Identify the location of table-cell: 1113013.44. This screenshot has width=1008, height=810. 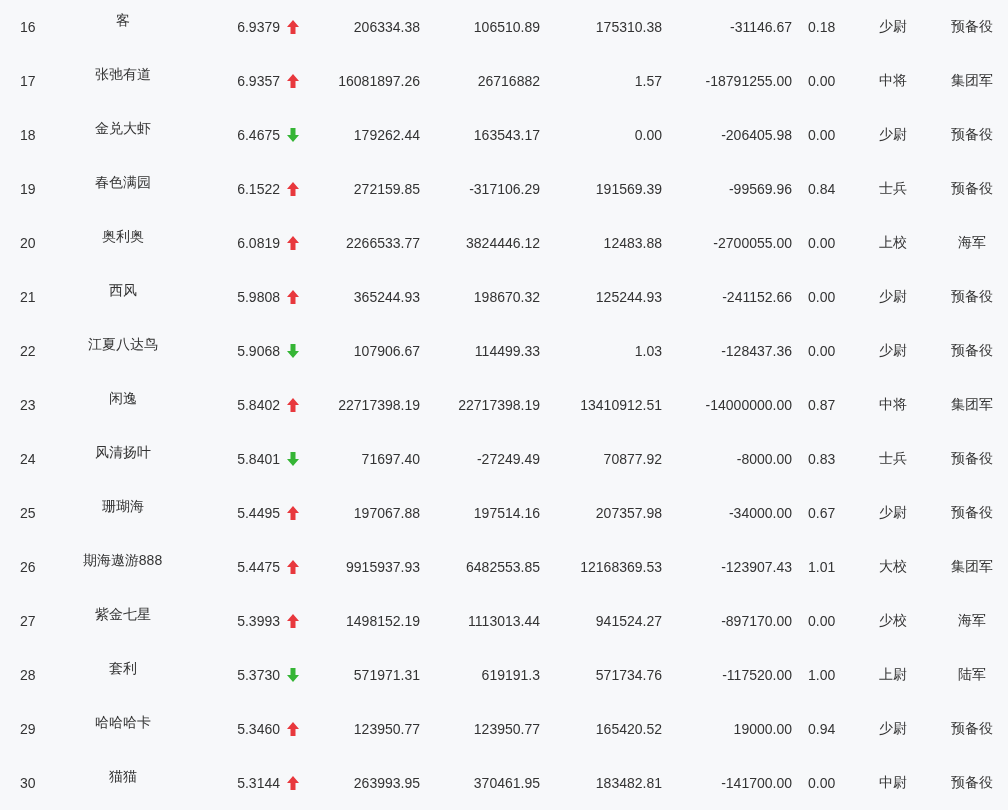
(504, 621).